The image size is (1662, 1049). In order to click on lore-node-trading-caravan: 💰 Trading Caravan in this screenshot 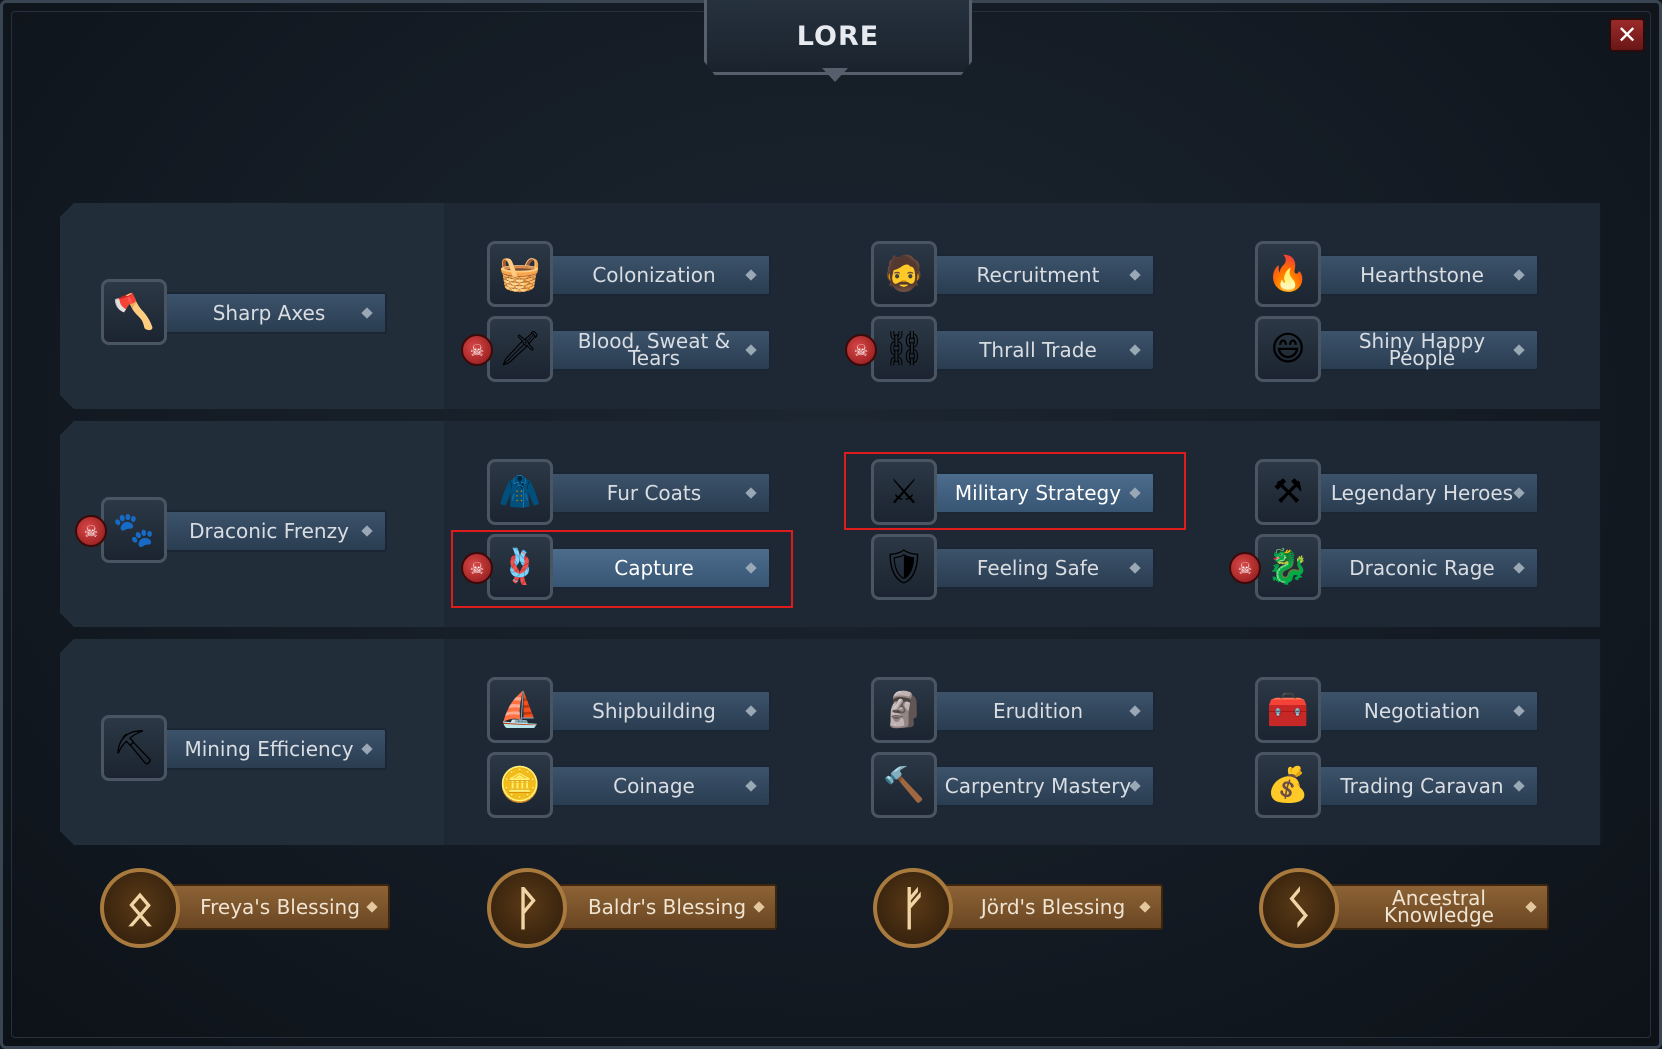, I will do `click(1397, 785)`.